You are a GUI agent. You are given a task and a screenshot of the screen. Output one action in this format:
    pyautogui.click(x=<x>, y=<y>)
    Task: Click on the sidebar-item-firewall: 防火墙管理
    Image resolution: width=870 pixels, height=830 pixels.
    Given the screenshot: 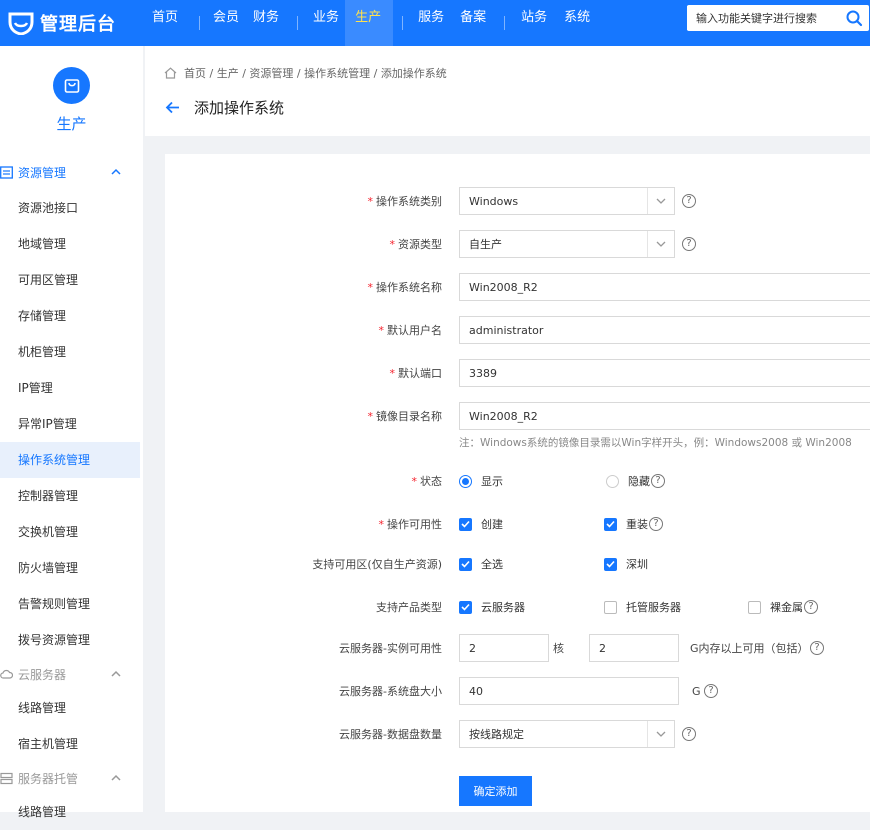 What is the action you would take?
    pyautogui.click(x=71, y=568)
    